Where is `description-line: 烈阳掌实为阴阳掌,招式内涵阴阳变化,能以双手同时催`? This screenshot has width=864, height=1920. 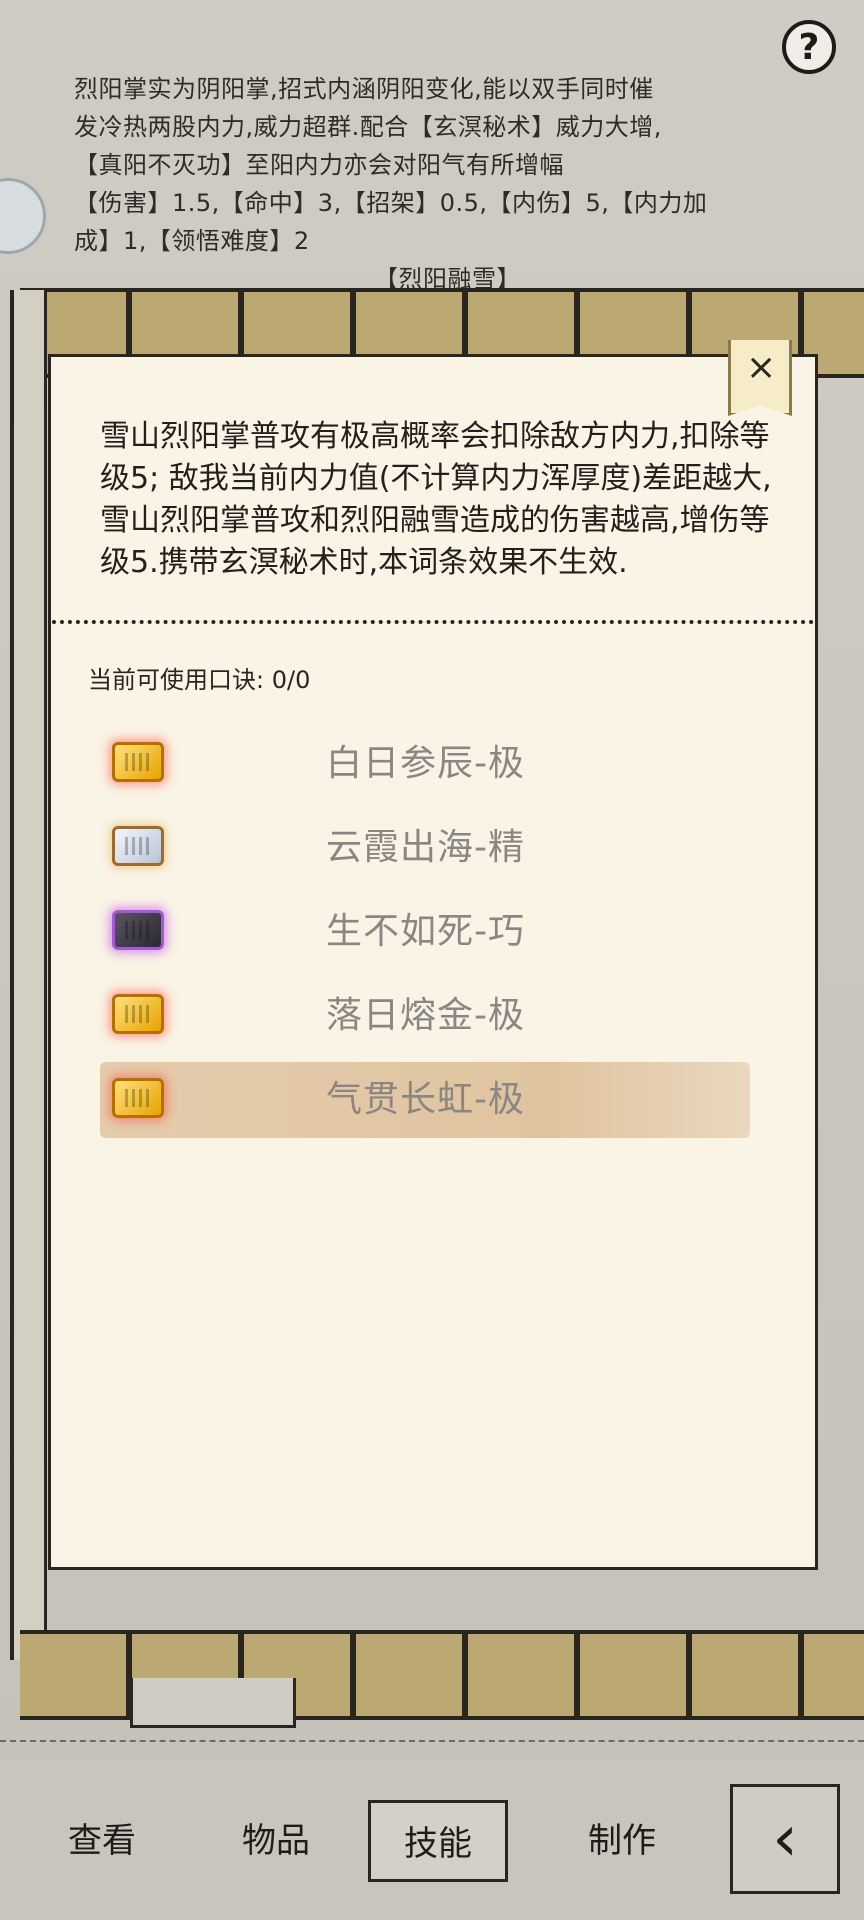 description-line: 烈阳掌实为阴阳掌,招式内涵阴阳变化,能以双手同时催 is located at coordinates (364, 89).